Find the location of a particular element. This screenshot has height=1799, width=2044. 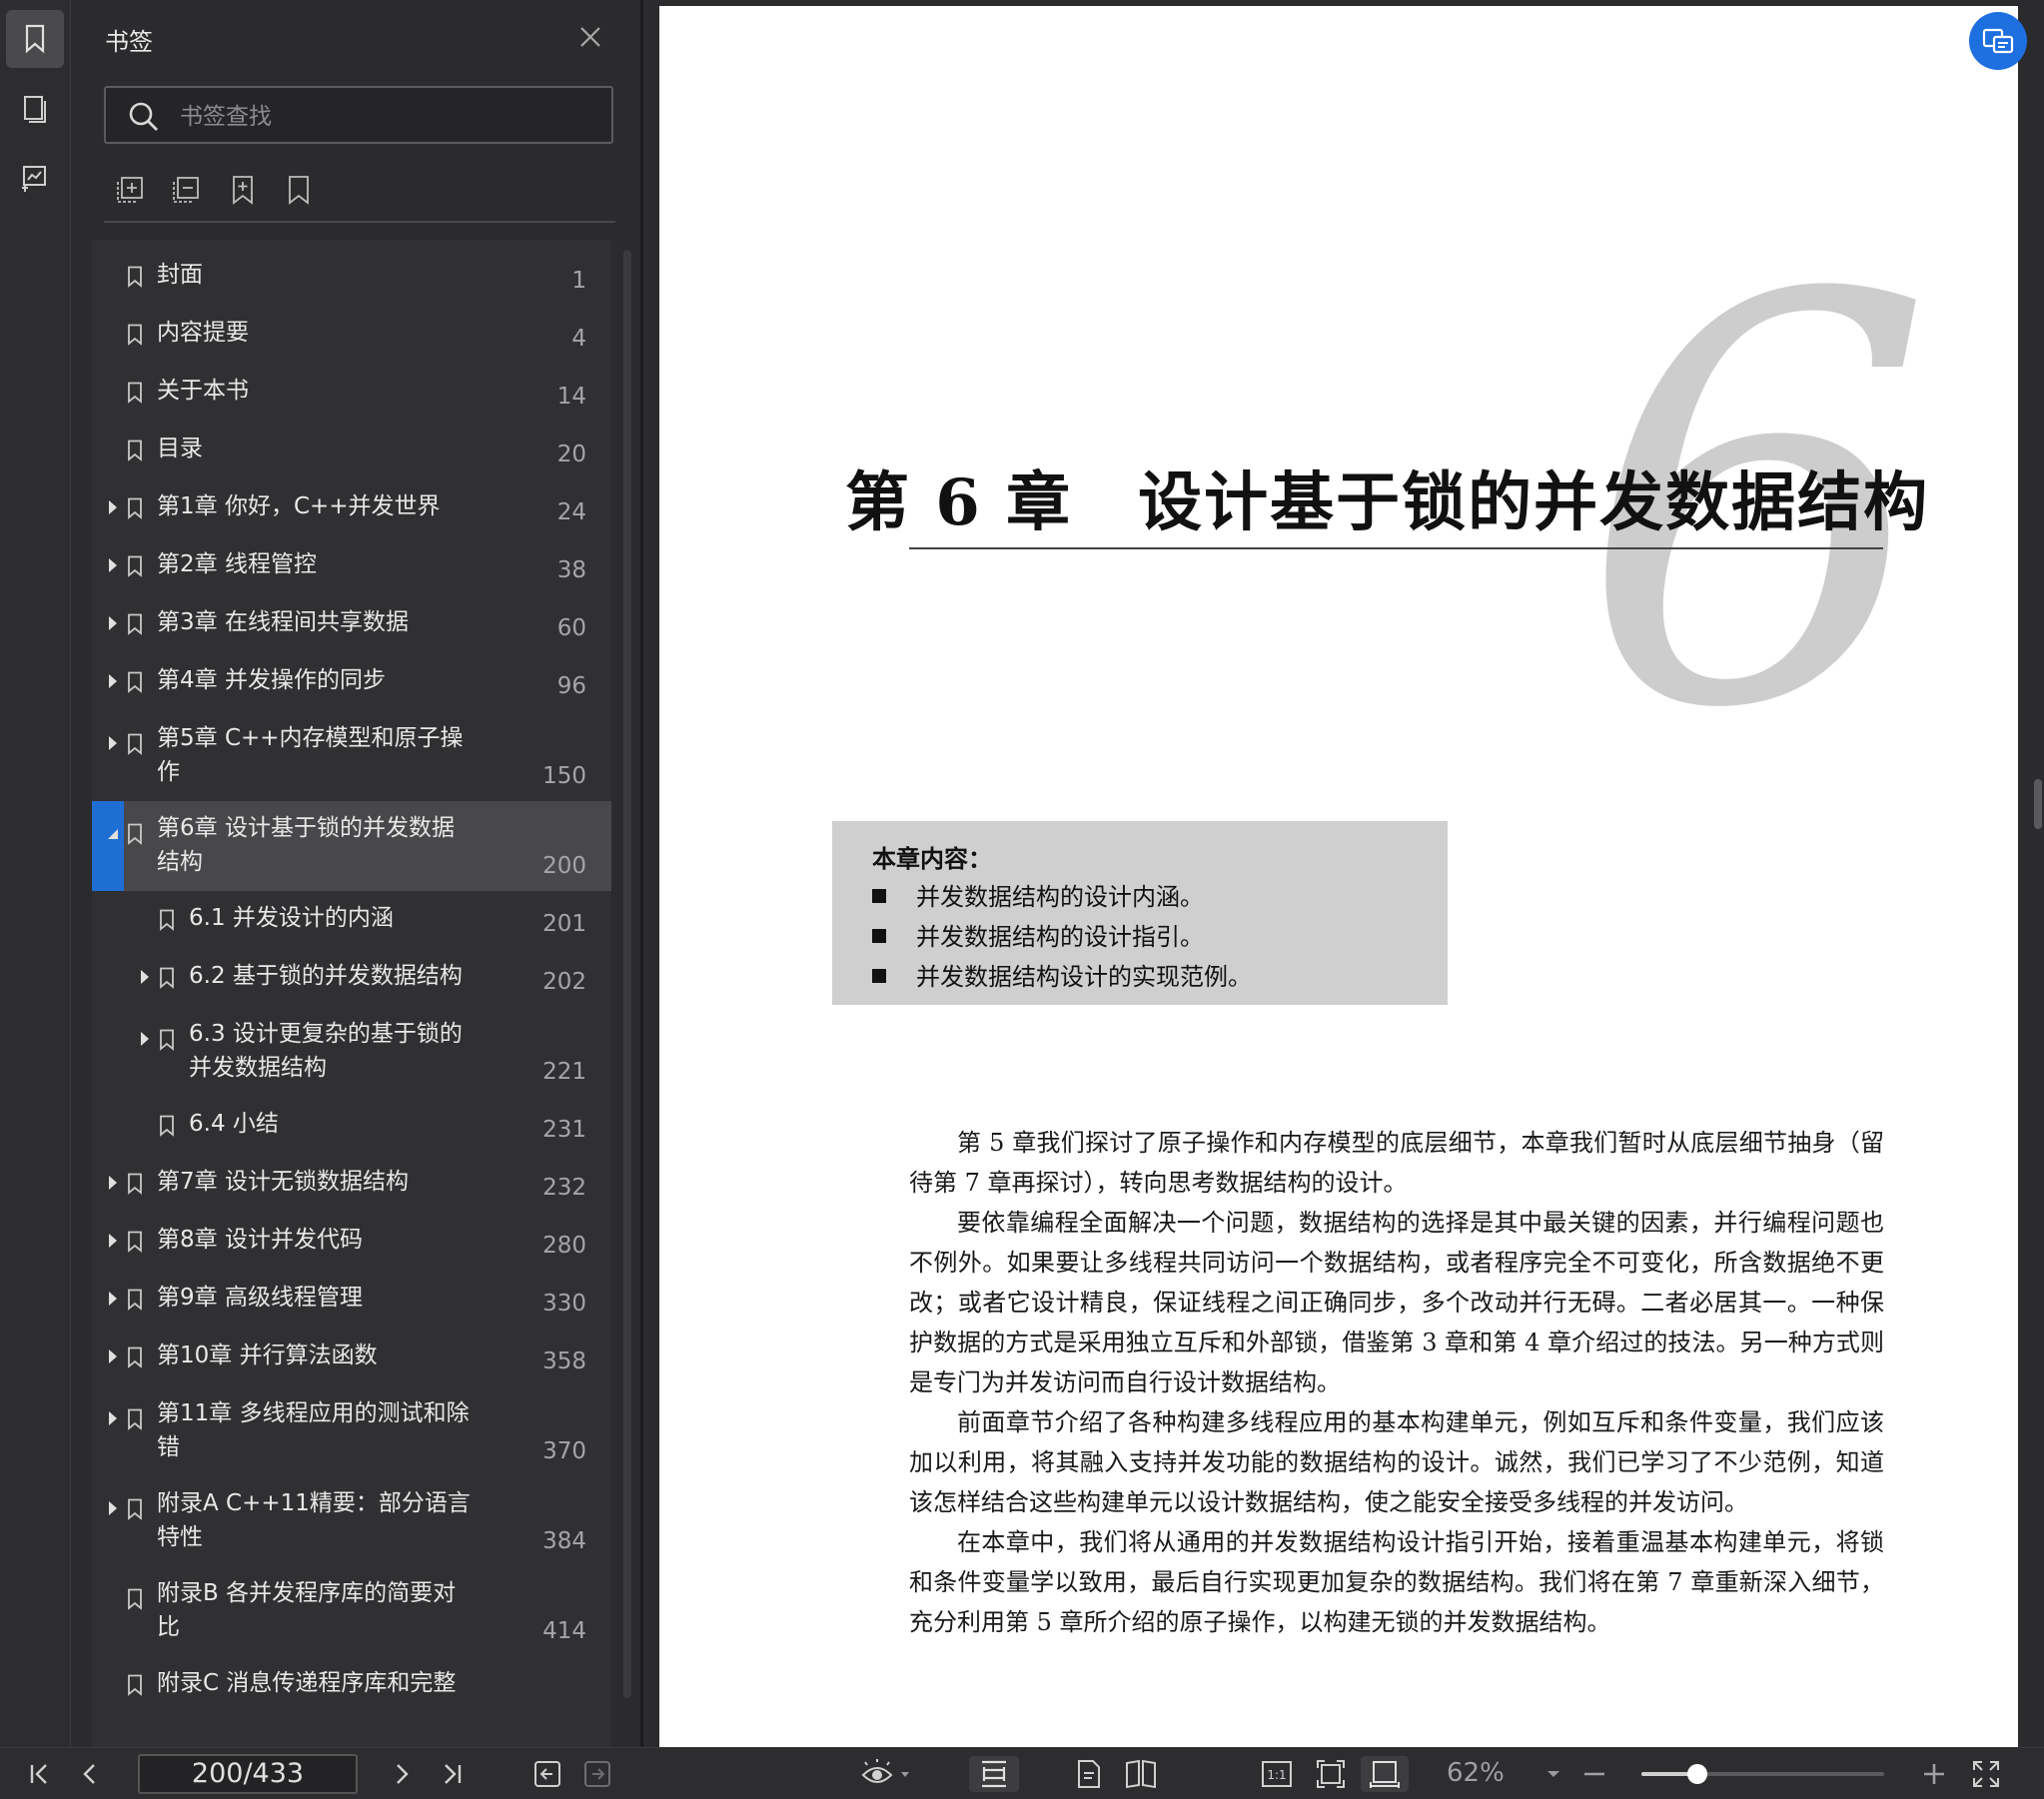

next-page-button is located at coordinates (402, 1774).